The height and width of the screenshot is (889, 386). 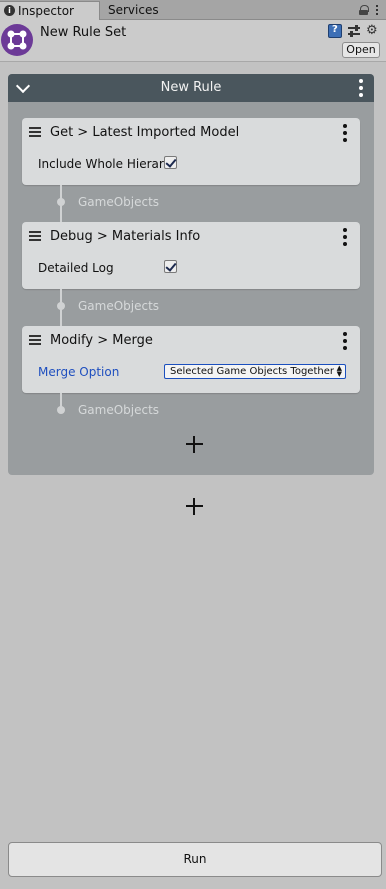 What do you see at coordinates (193, 10) in the screenshot?
I see `tab-bar: i Inspector Services` at bounding box center [193, 10].